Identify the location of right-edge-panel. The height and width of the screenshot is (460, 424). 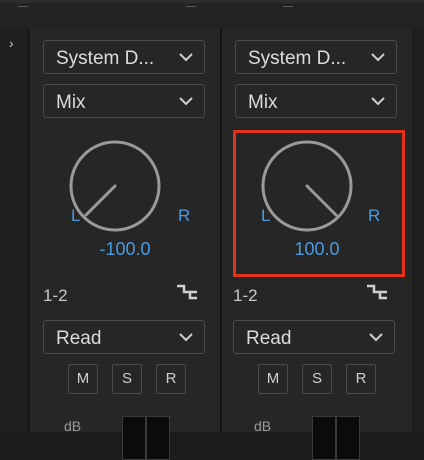
(418, 230).